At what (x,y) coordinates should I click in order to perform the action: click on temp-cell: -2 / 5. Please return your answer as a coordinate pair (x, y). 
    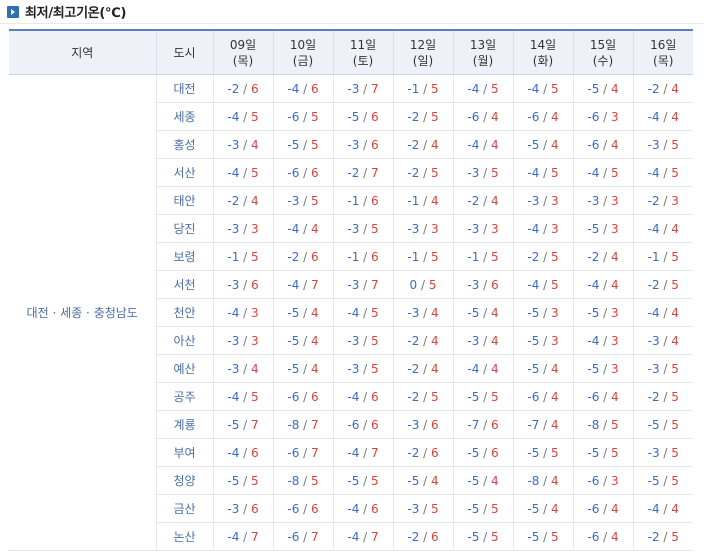
    Looking at the image, I should click on (423, 396).